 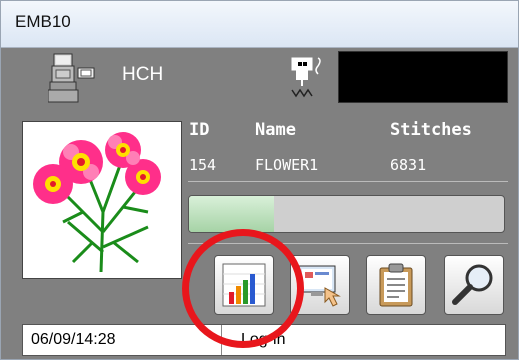 I want to click on search-button, so click(x=474, y=285).